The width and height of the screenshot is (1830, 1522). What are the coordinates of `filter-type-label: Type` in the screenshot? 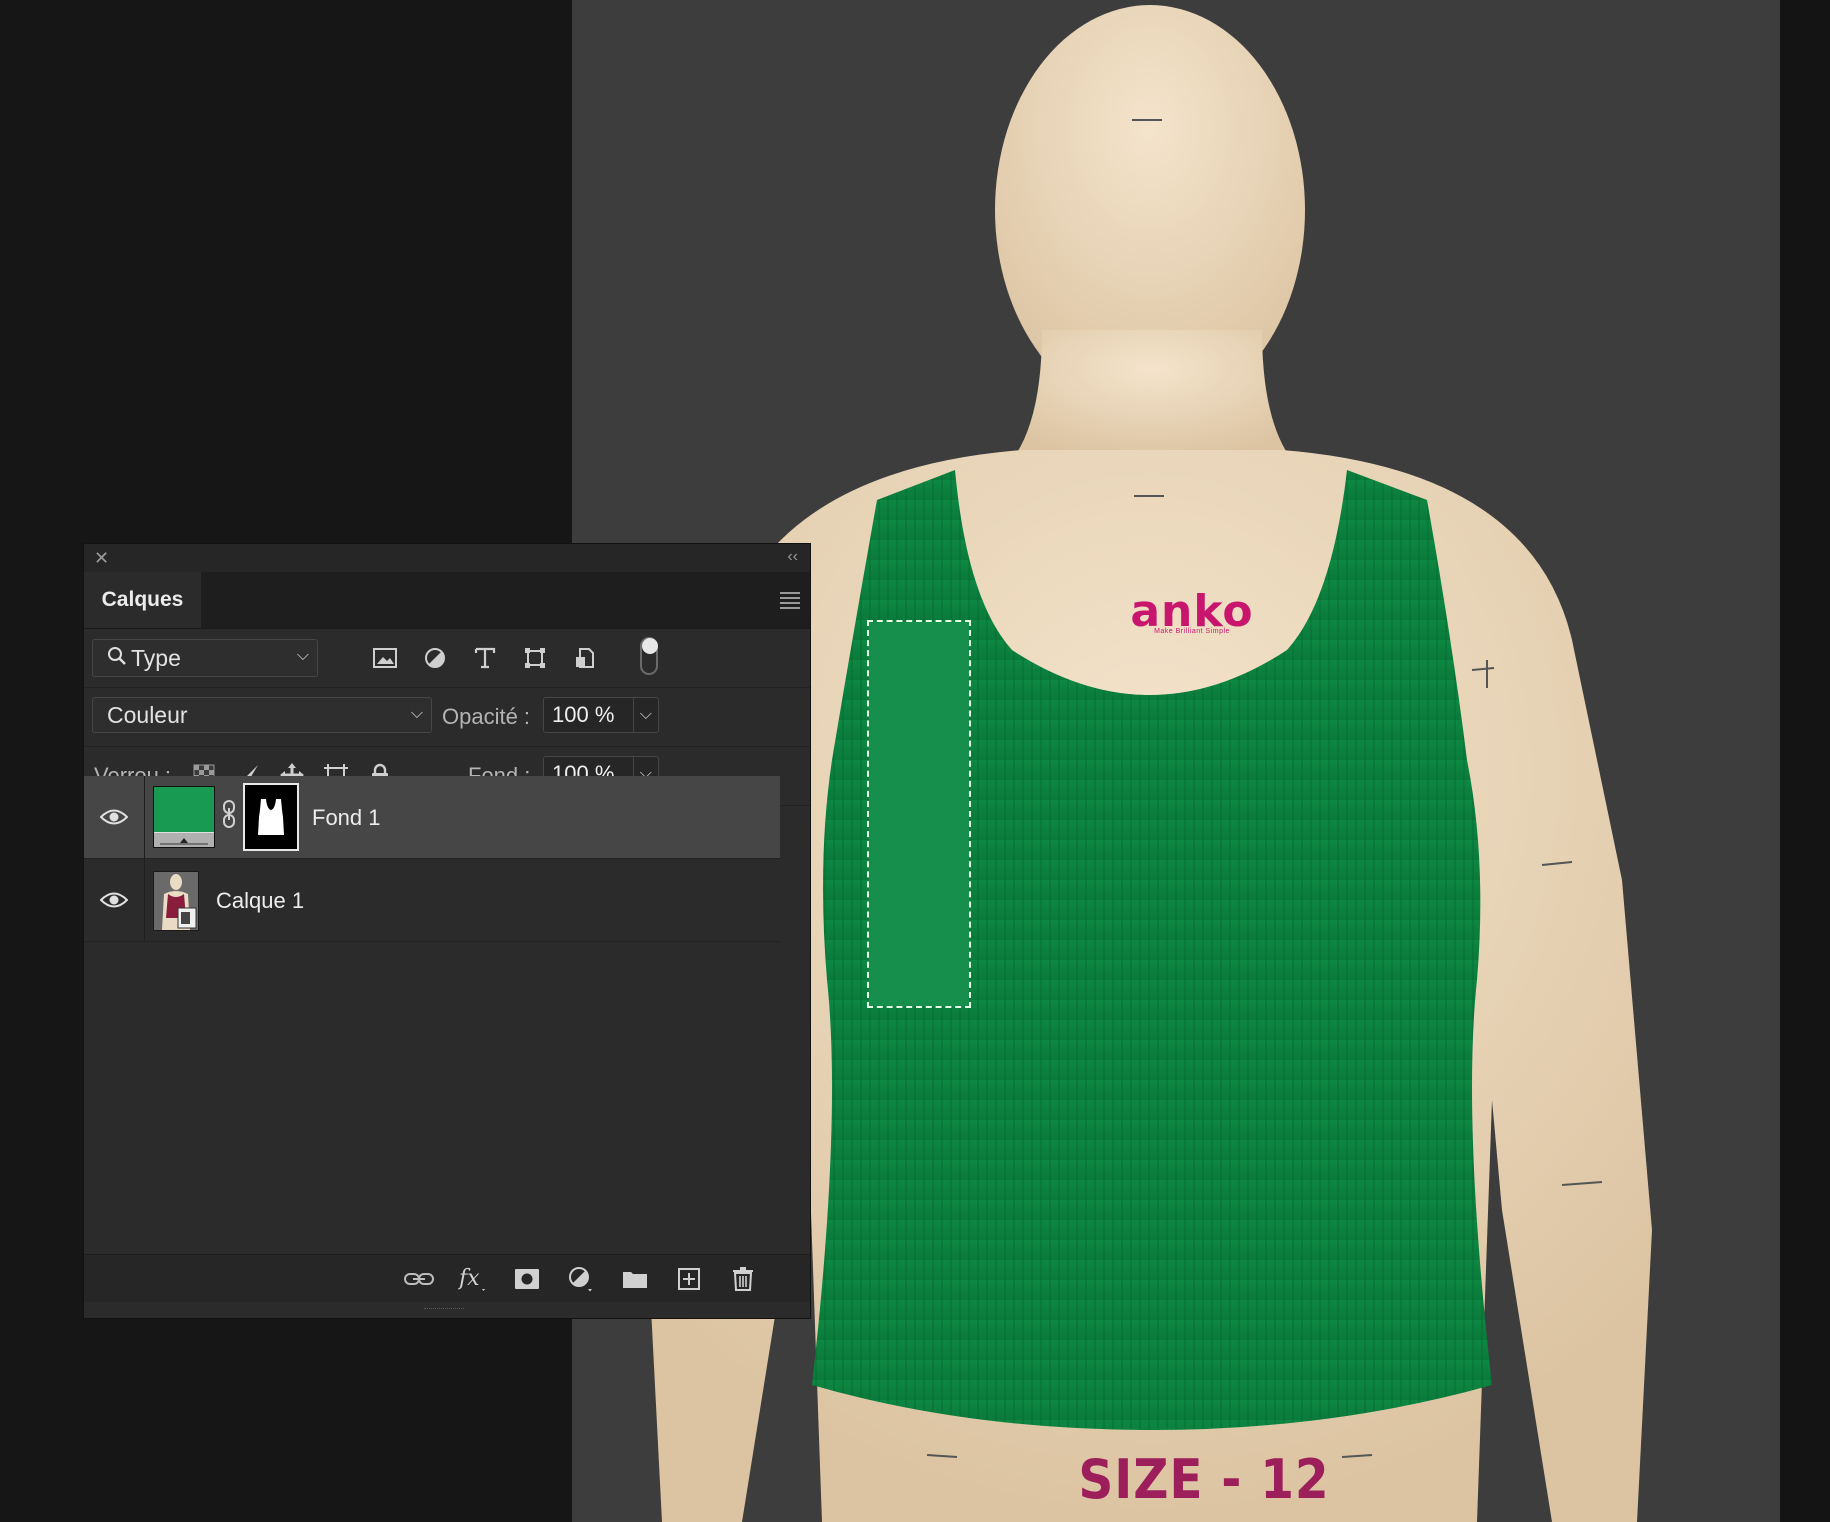 It's located at (156, 657).